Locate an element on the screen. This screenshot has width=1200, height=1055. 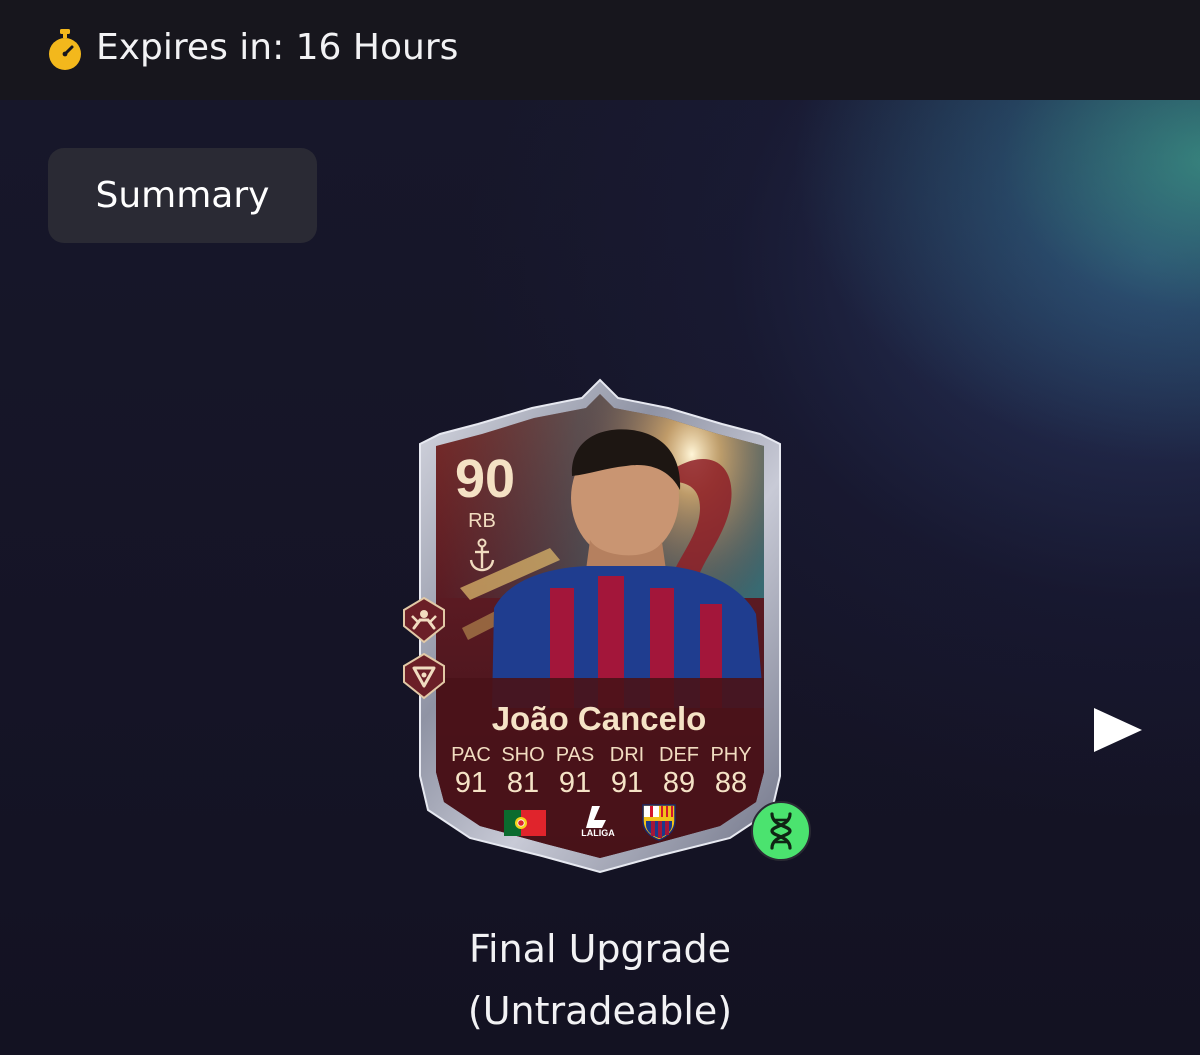
stat-value: 88 is located at coordinates (731, 783).